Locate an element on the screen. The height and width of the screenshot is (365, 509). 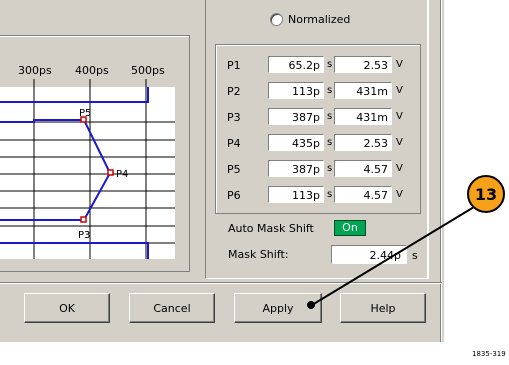
callout-leader is located at coordinates (391, 257).